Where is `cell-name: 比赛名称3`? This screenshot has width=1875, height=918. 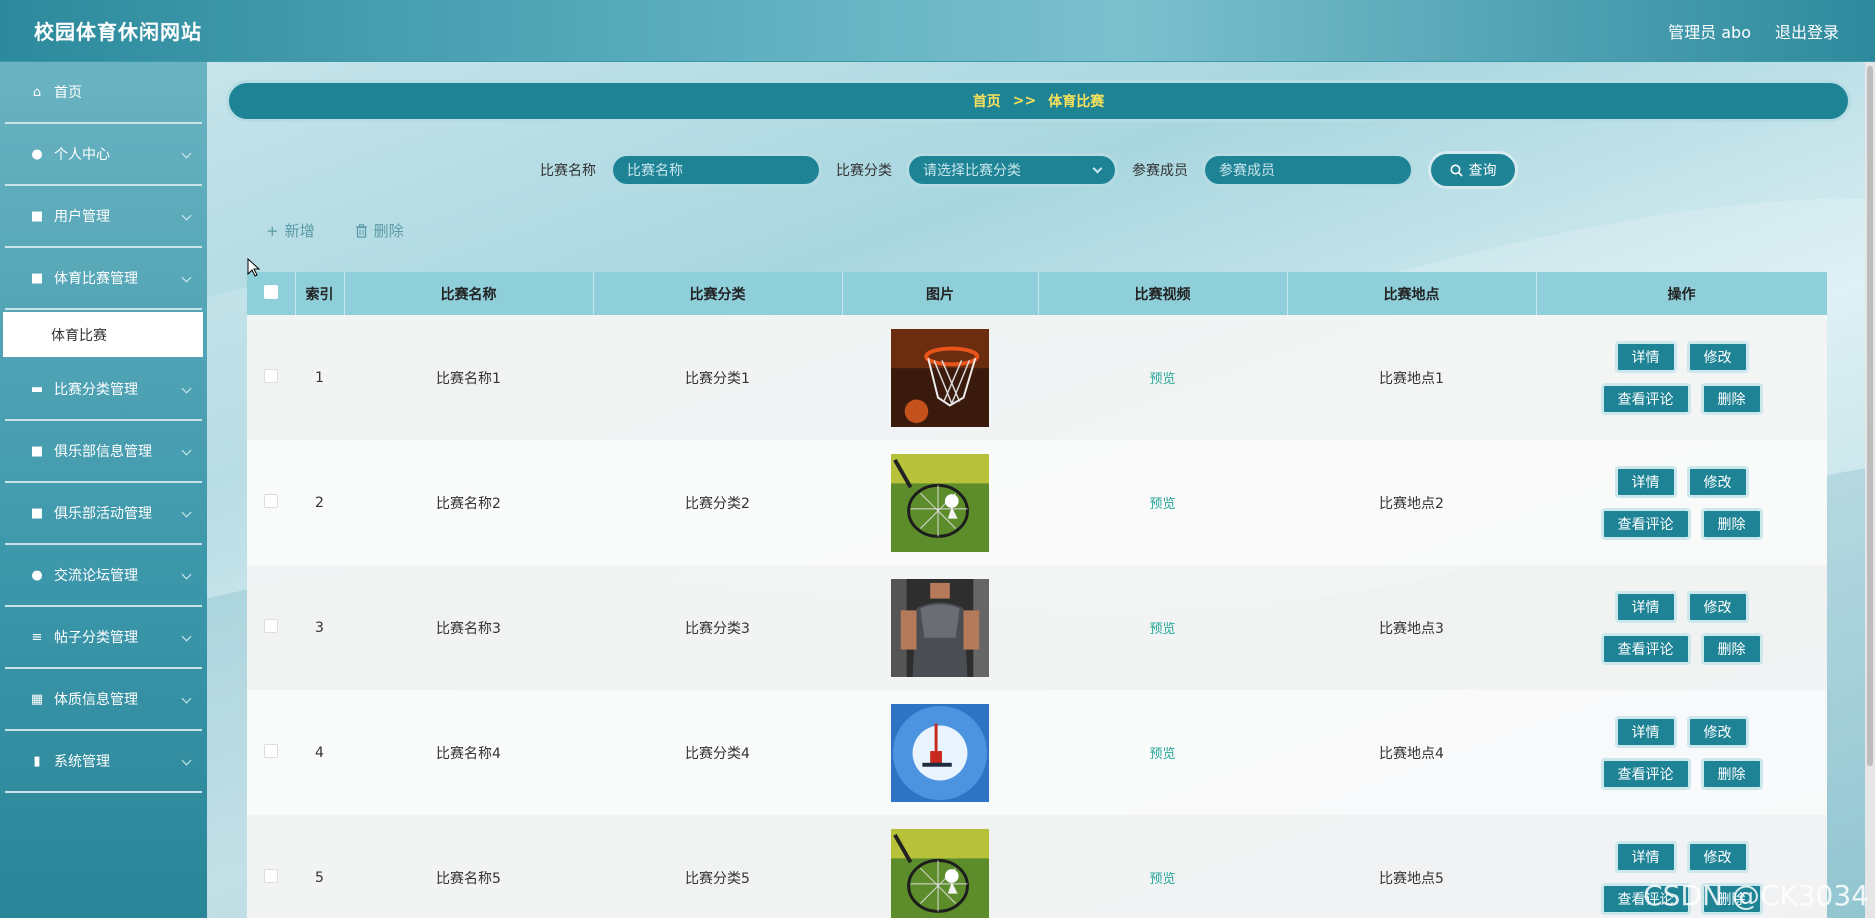 cell-name: 比赛名称3 is located at coordinates (468, 627).